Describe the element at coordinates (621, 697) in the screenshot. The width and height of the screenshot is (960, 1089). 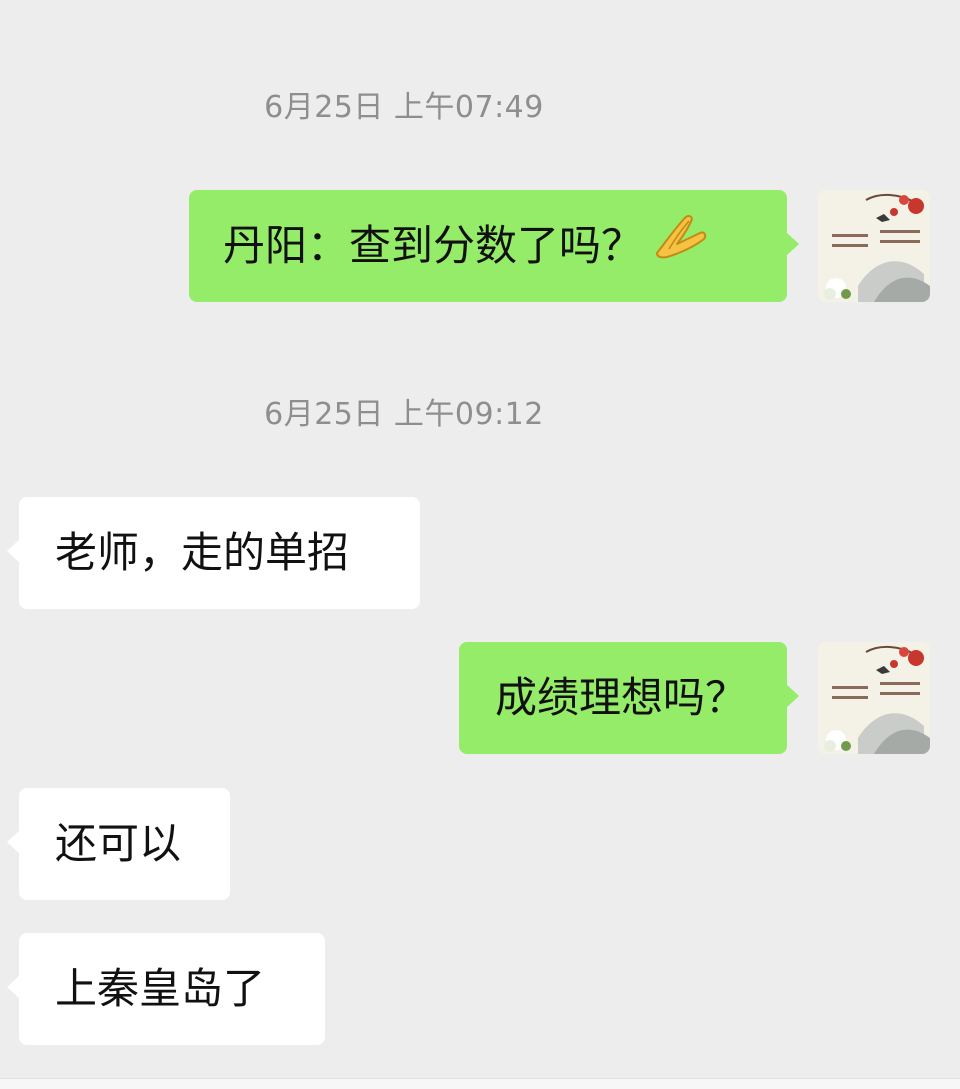
I see `message-text: 成绩理想吗？` at that location.